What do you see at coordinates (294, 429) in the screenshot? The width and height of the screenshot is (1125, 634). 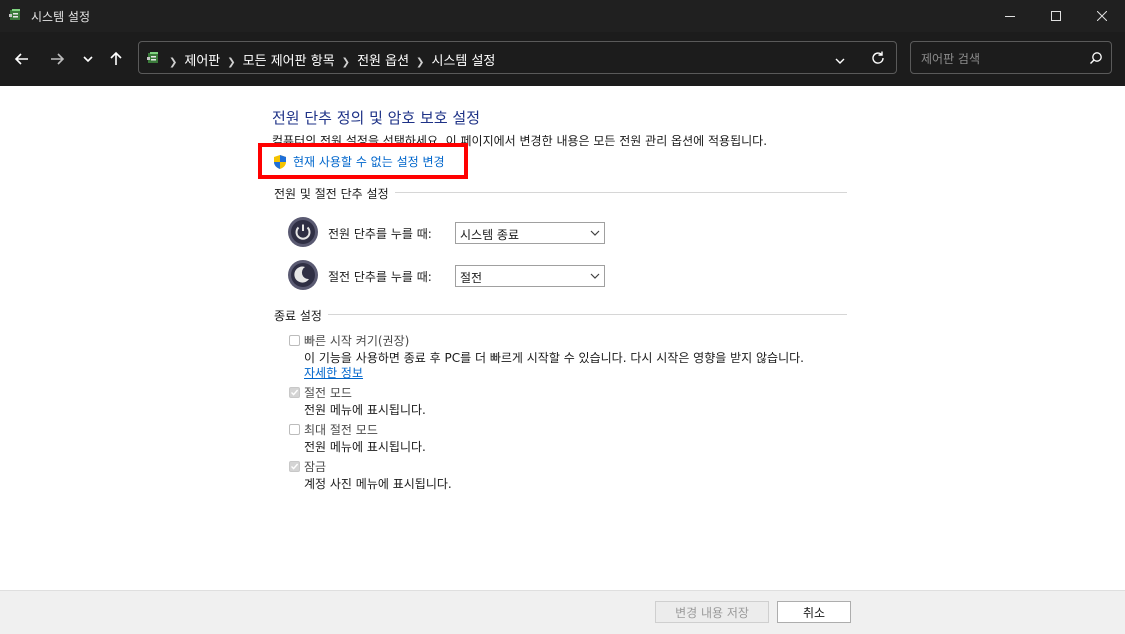 I see `hibernate-checkbox` at bounding box center [294, 429].